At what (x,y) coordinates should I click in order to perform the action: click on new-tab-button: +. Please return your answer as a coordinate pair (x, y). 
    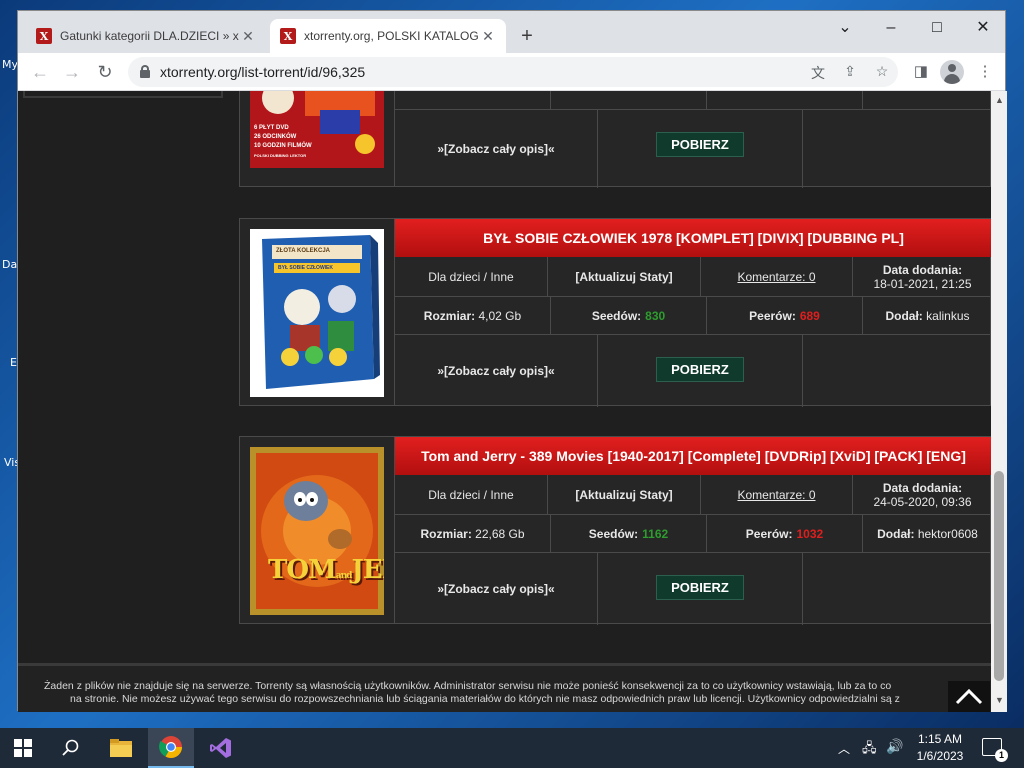
    Looking at the image, I should click on (527, 37).